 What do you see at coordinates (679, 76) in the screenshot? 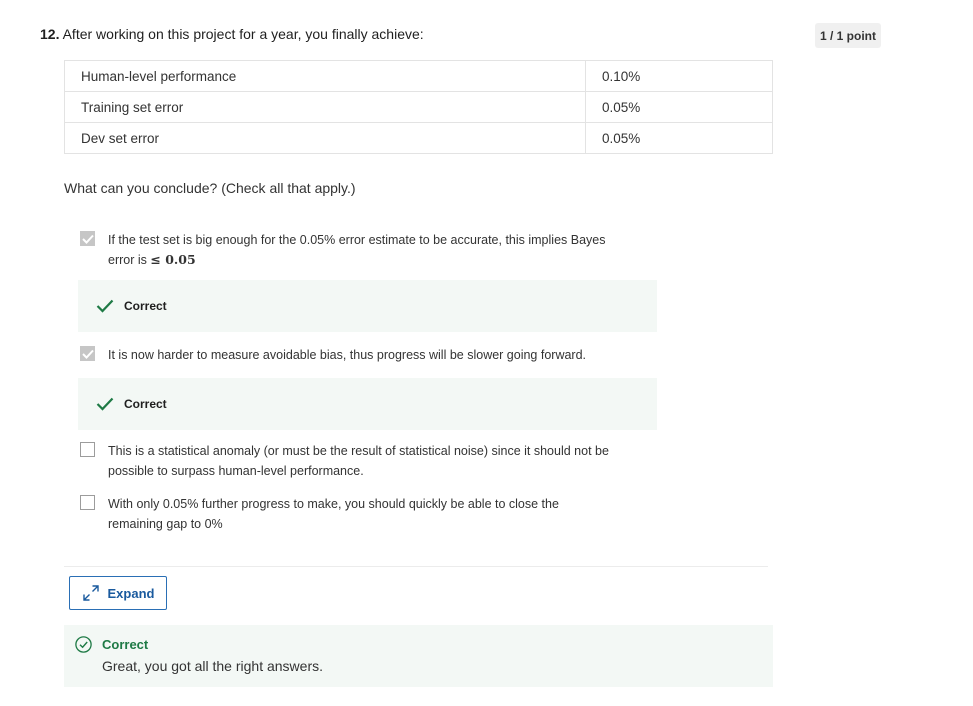
I see `table-cell-value: 0.10%` at bounding box center [679, 76].